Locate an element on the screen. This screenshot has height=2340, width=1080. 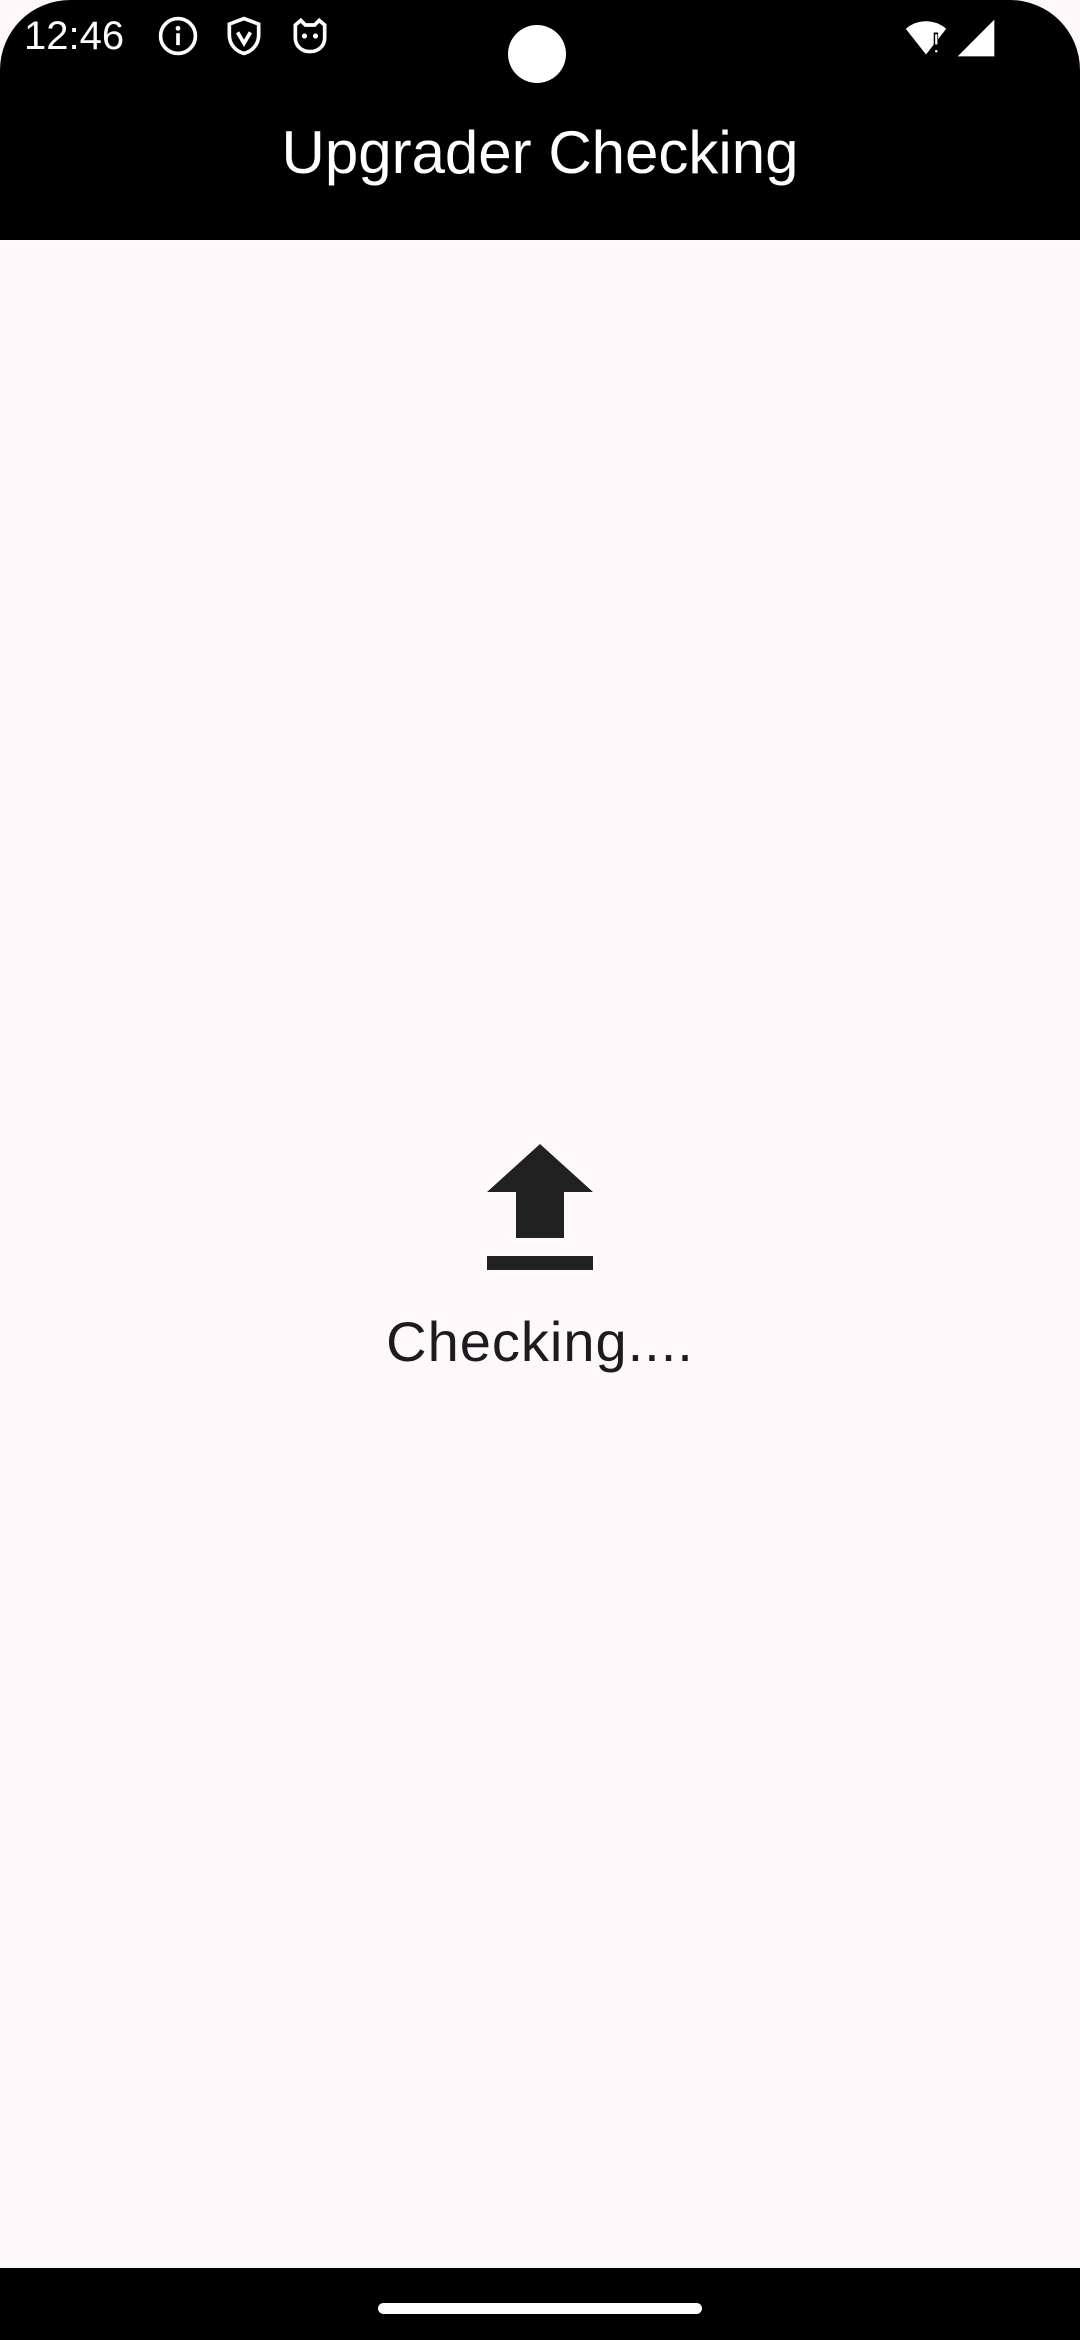
system-status-icons is located at coordinates (951, 38).